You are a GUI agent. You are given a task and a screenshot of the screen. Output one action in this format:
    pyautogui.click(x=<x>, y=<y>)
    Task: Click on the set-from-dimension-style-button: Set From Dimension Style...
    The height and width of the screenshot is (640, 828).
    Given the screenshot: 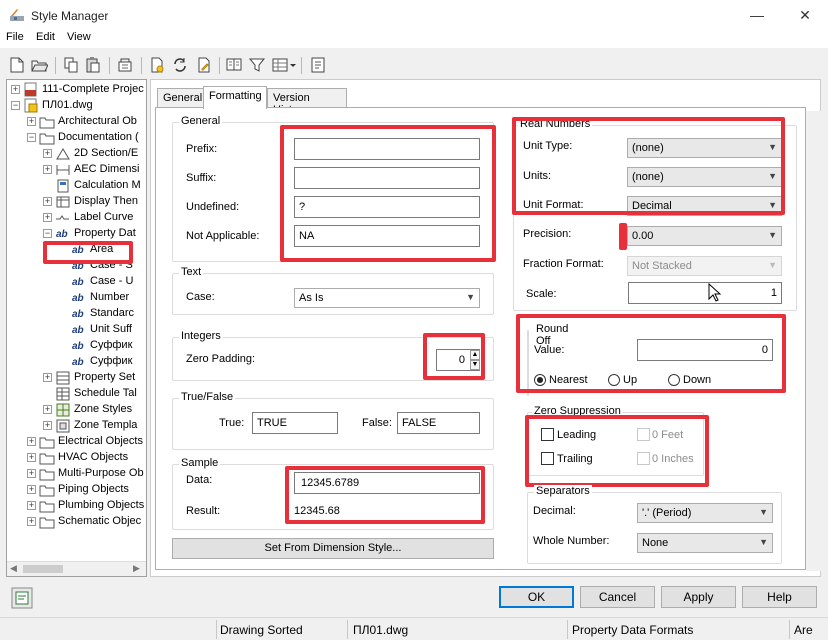 What is the action you would take?
    pyautogui.click(x=333, y=548)
    